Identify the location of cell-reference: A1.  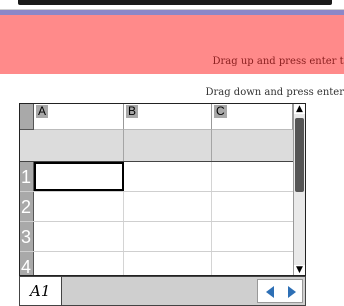
(41, 291).